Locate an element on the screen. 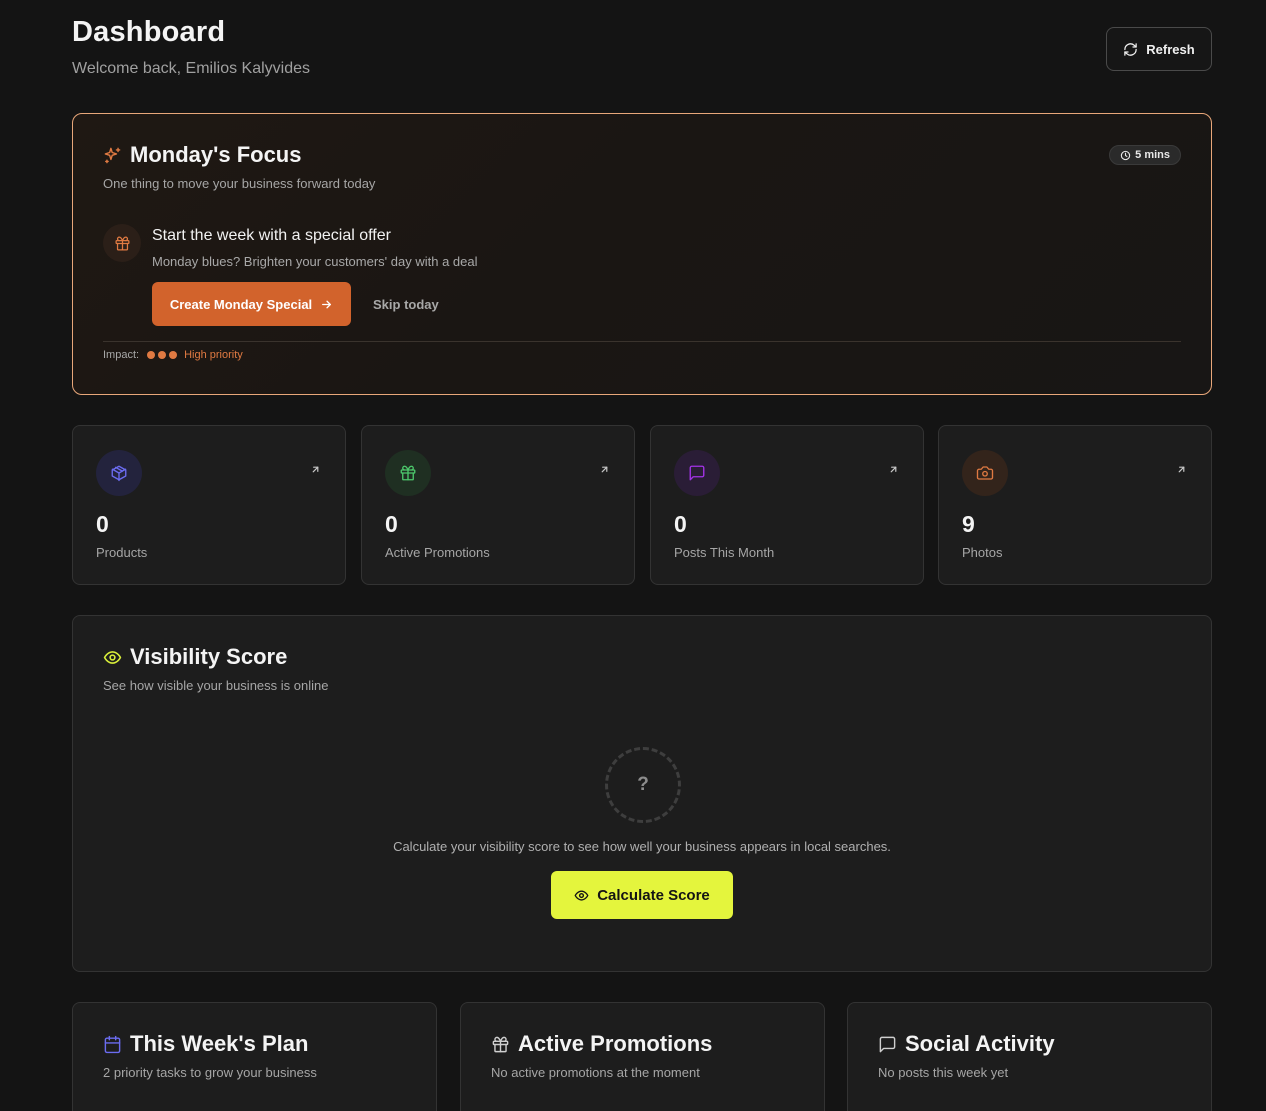  offer-icon-container is located at coordinates (122, 243).